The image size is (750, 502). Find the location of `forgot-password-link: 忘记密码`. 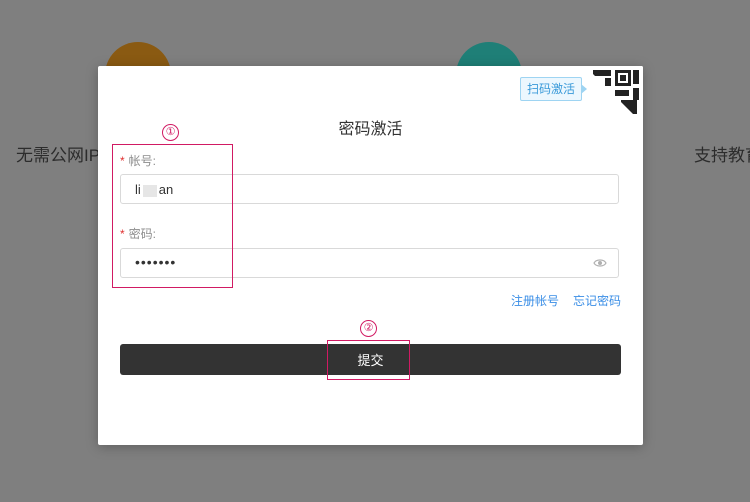

forgot-password-link: 忘记密码 is located at coordinates (597, 301).